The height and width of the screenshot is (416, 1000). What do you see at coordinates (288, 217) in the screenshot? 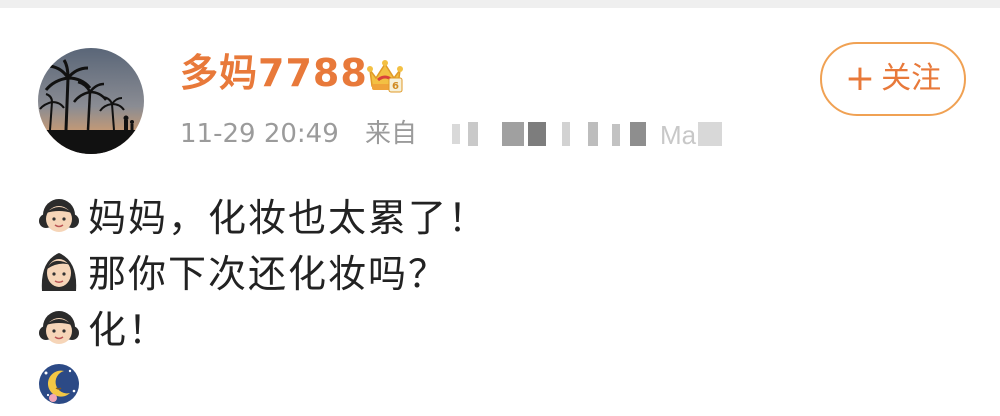
I see `post-line-text: 妈妈，化妆也太累了！` at bounding box center [288, 217].